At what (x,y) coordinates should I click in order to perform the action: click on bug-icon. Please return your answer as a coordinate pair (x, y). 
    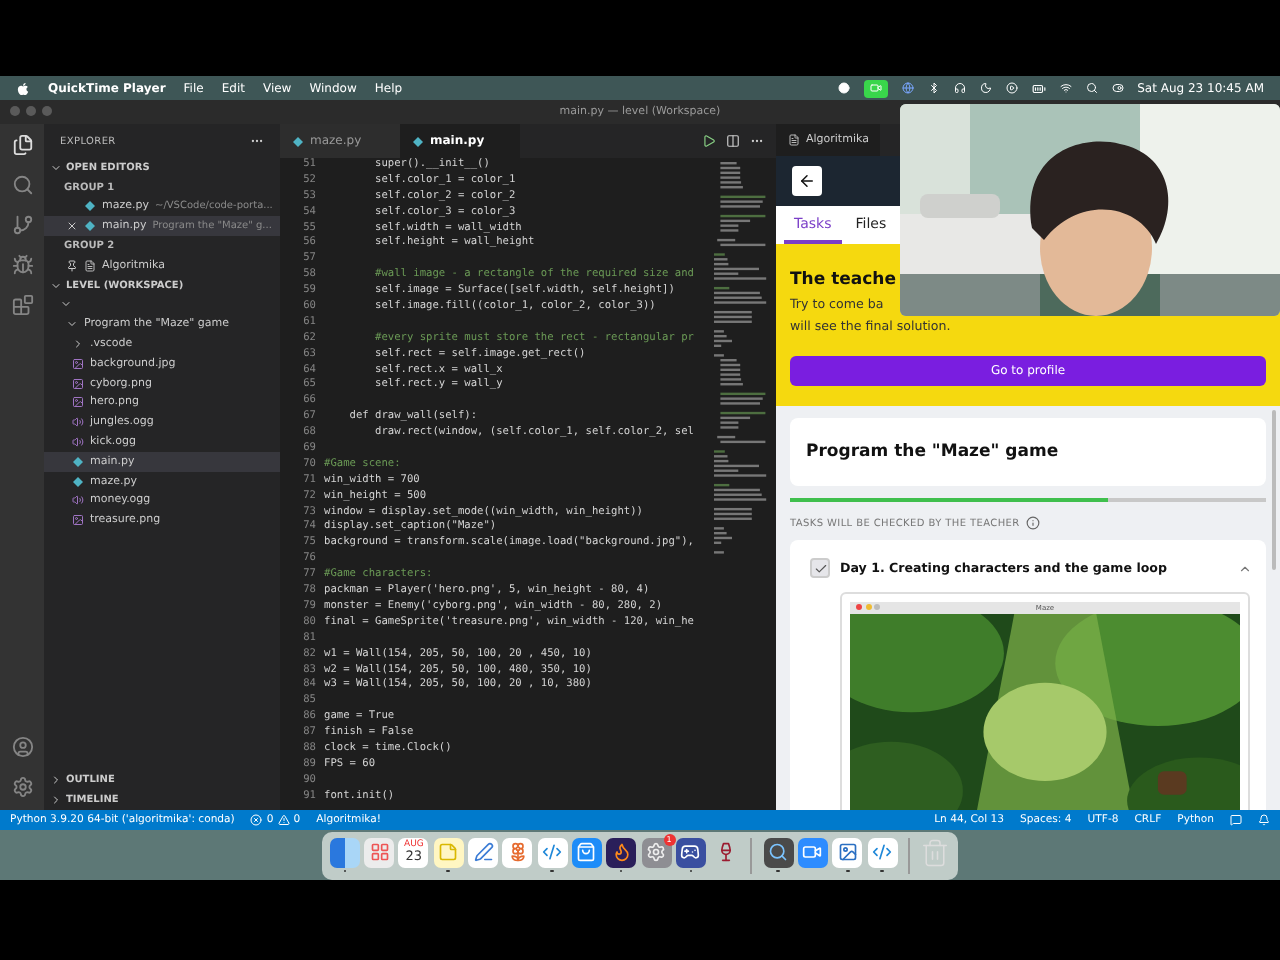
    Looking at the image, I should click on (22, 265).